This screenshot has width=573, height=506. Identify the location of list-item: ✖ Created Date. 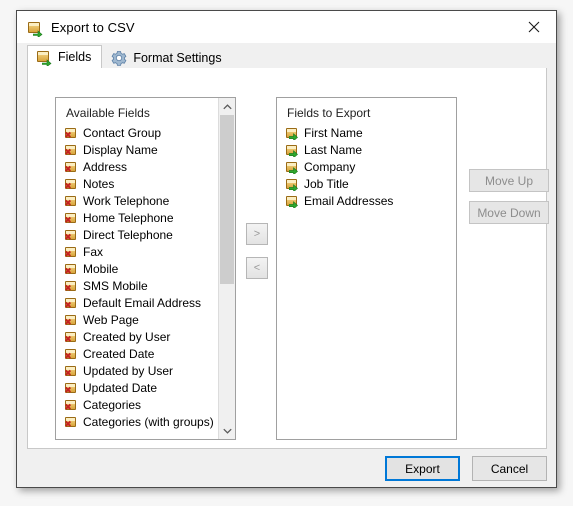
(149, 353).